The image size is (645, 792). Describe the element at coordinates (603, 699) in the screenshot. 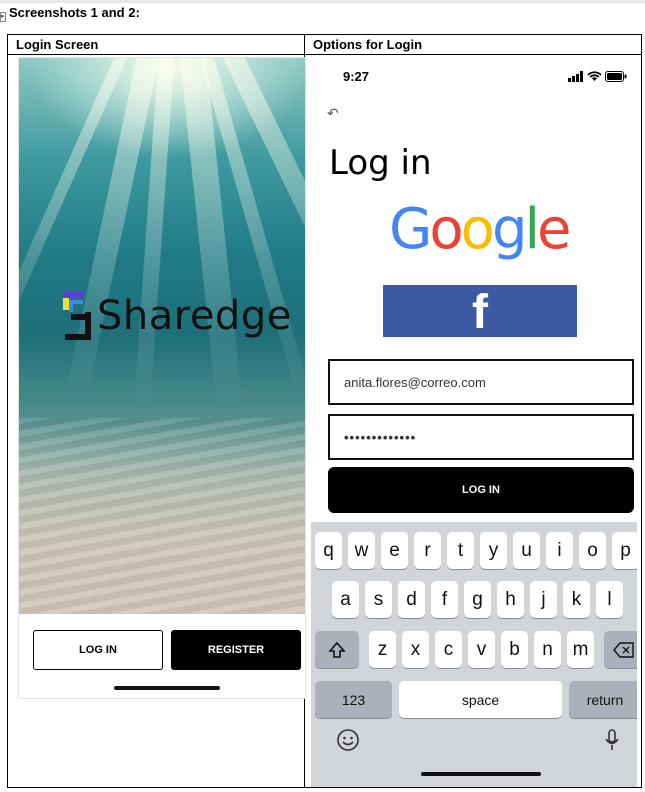

I see `return-key: return` at that location.